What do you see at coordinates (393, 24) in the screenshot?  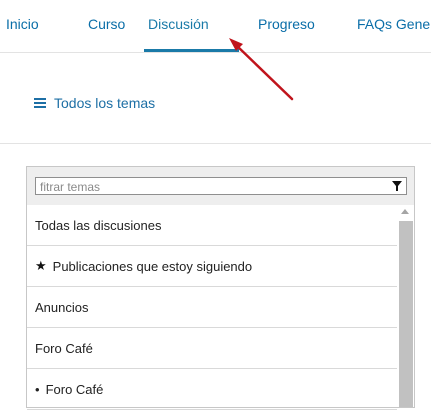 I see `tab-faqs: FAQs Gene` at bounding box center [393, 24].